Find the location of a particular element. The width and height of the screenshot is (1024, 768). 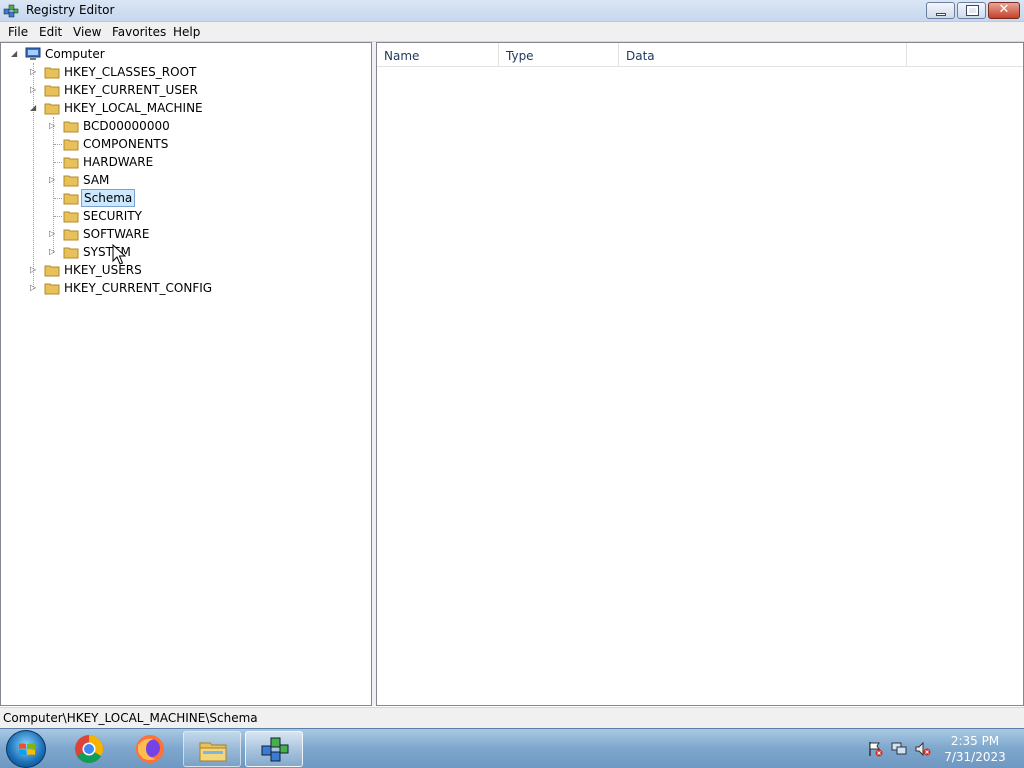

column-header-data: Data is located at coordinates (763, 55).